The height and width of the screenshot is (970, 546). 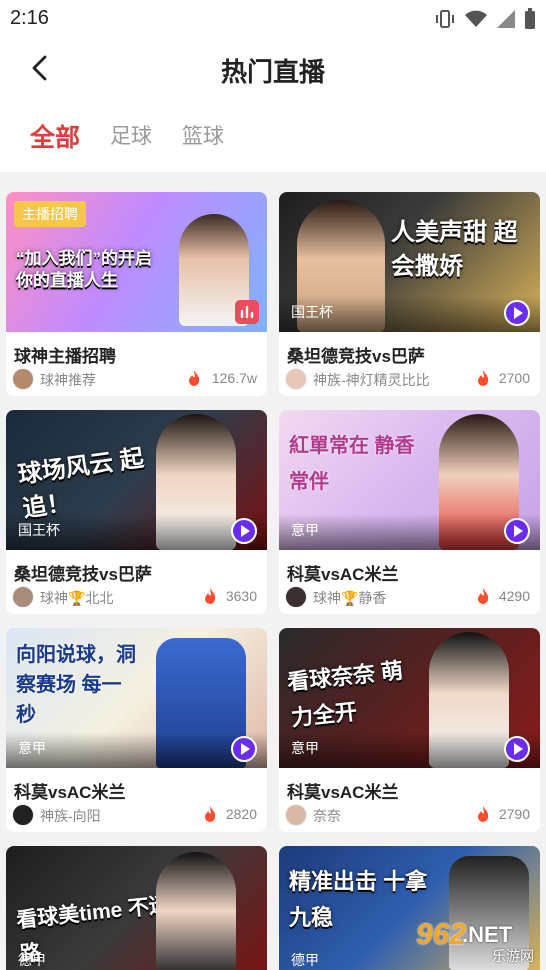 I want to click on heat-count: 2820, so click(x=241, y=814).